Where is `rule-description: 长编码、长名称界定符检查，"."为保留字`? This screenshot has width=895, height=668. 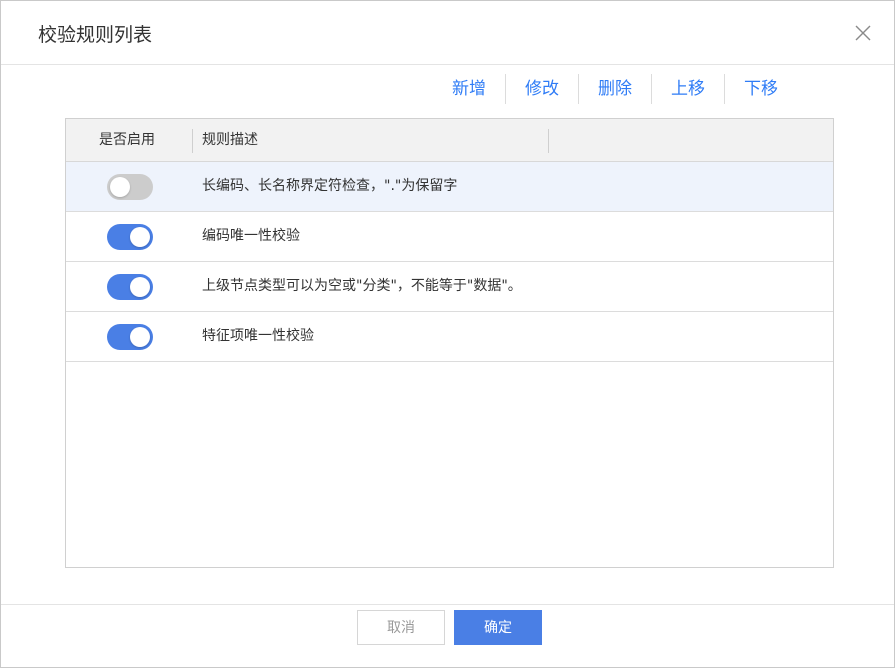 rule-description: 长编码、长名称界定符检查，"."为保留字 is located at coordinates (330, 186).